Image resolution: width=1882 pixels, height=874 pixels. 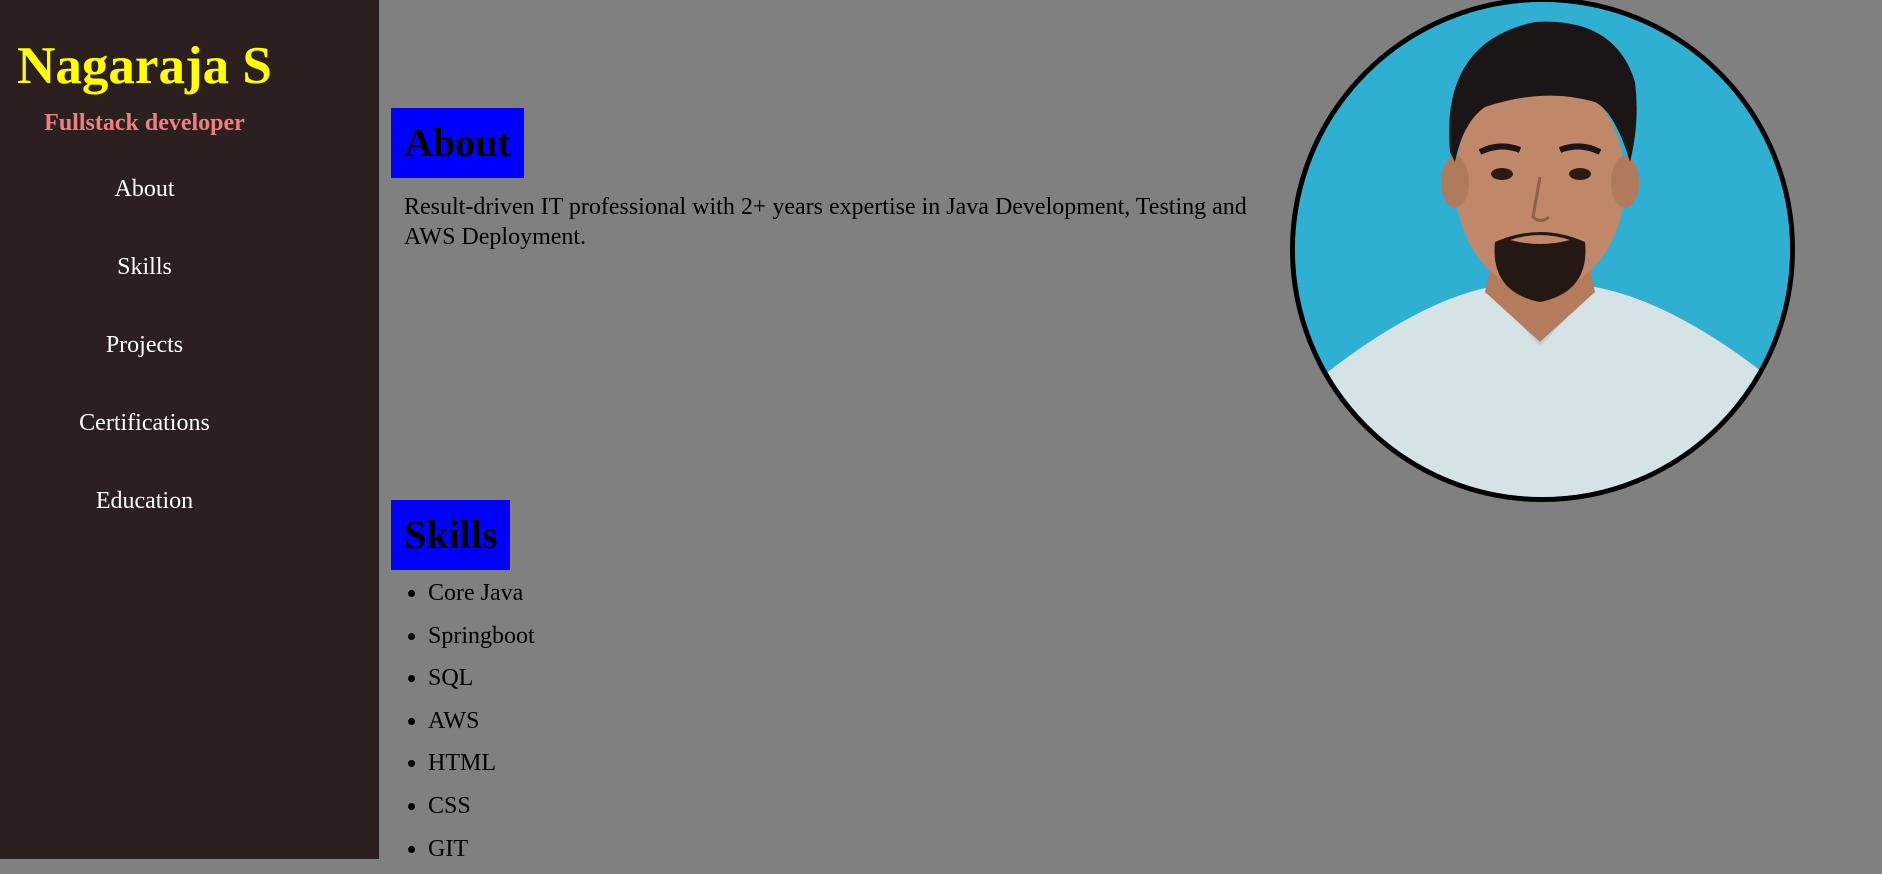 What do you see at coordinates (451, 535) in the screenshot?
I see `skills-heading: Skills` at bounding box center [451, 535].